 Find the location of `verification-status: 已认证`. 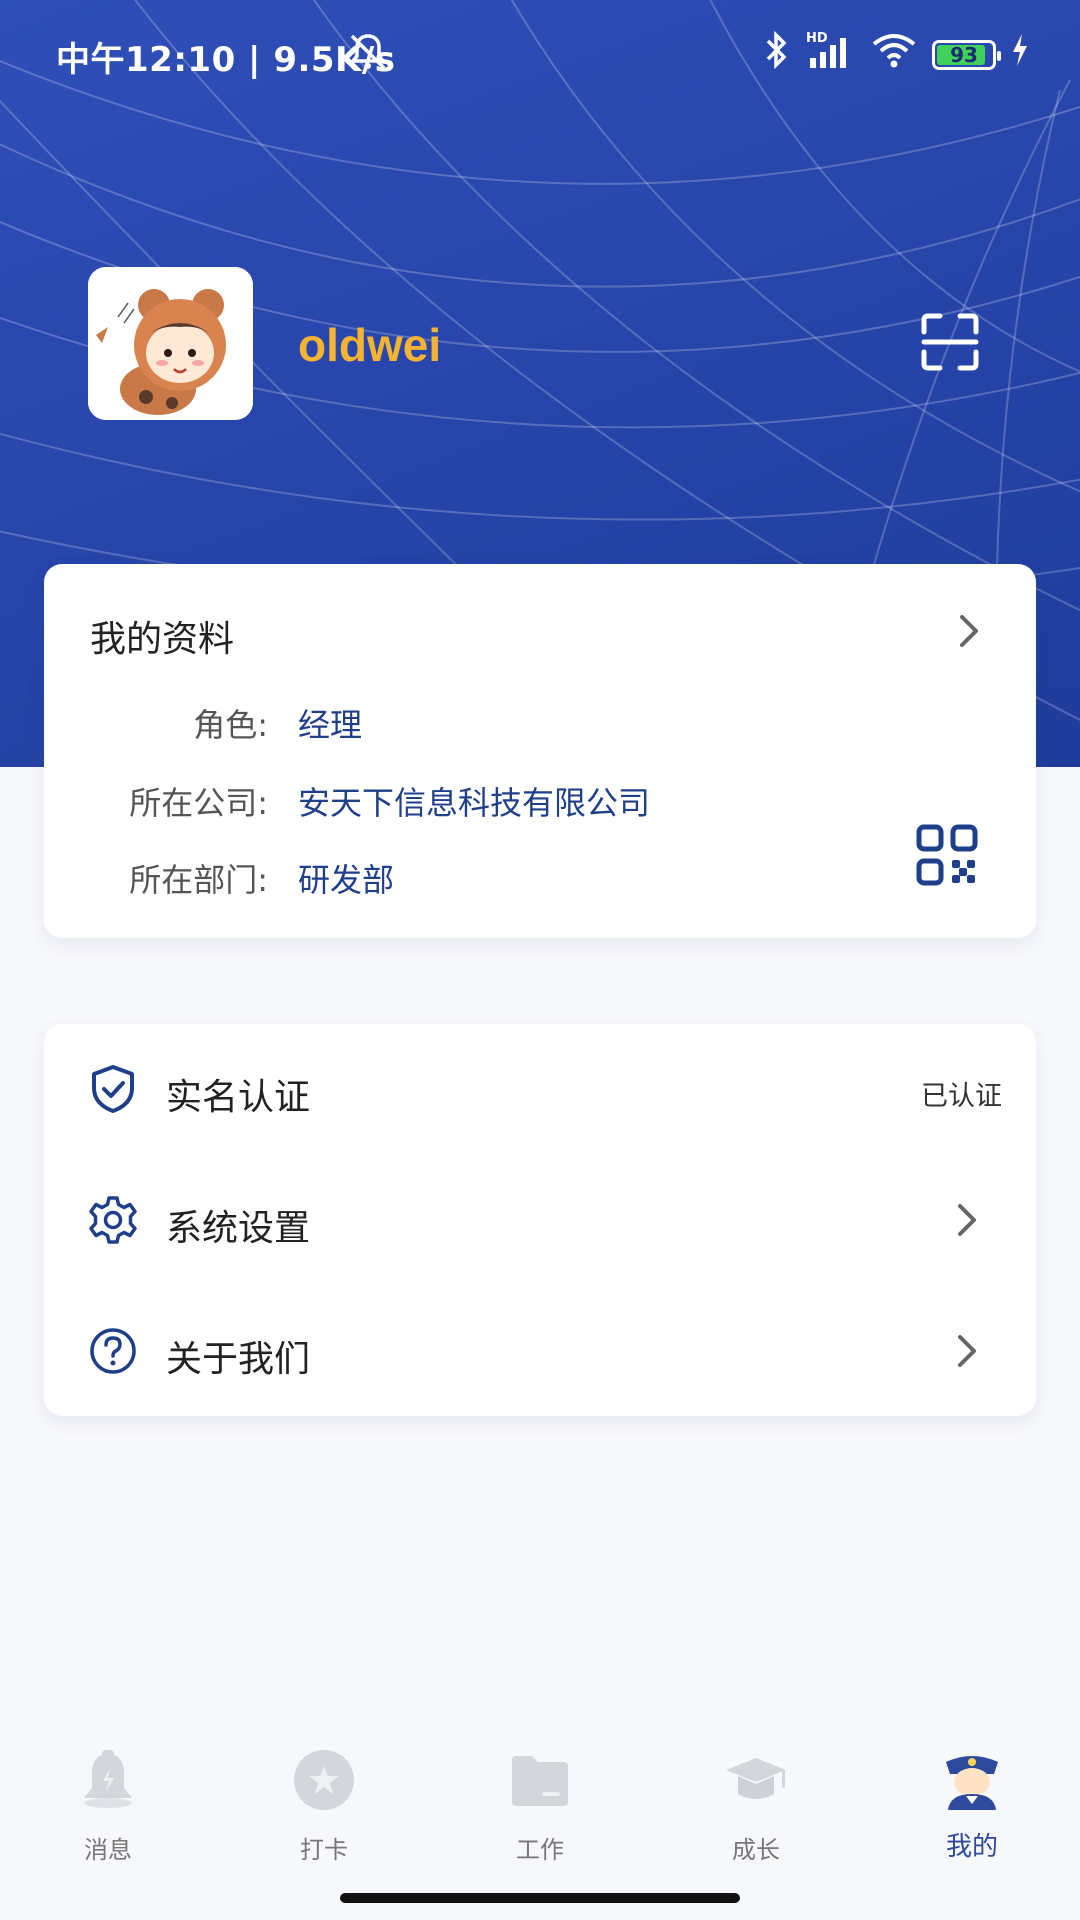

verification-status: 已认证 is located at coordinates (961, 1096).